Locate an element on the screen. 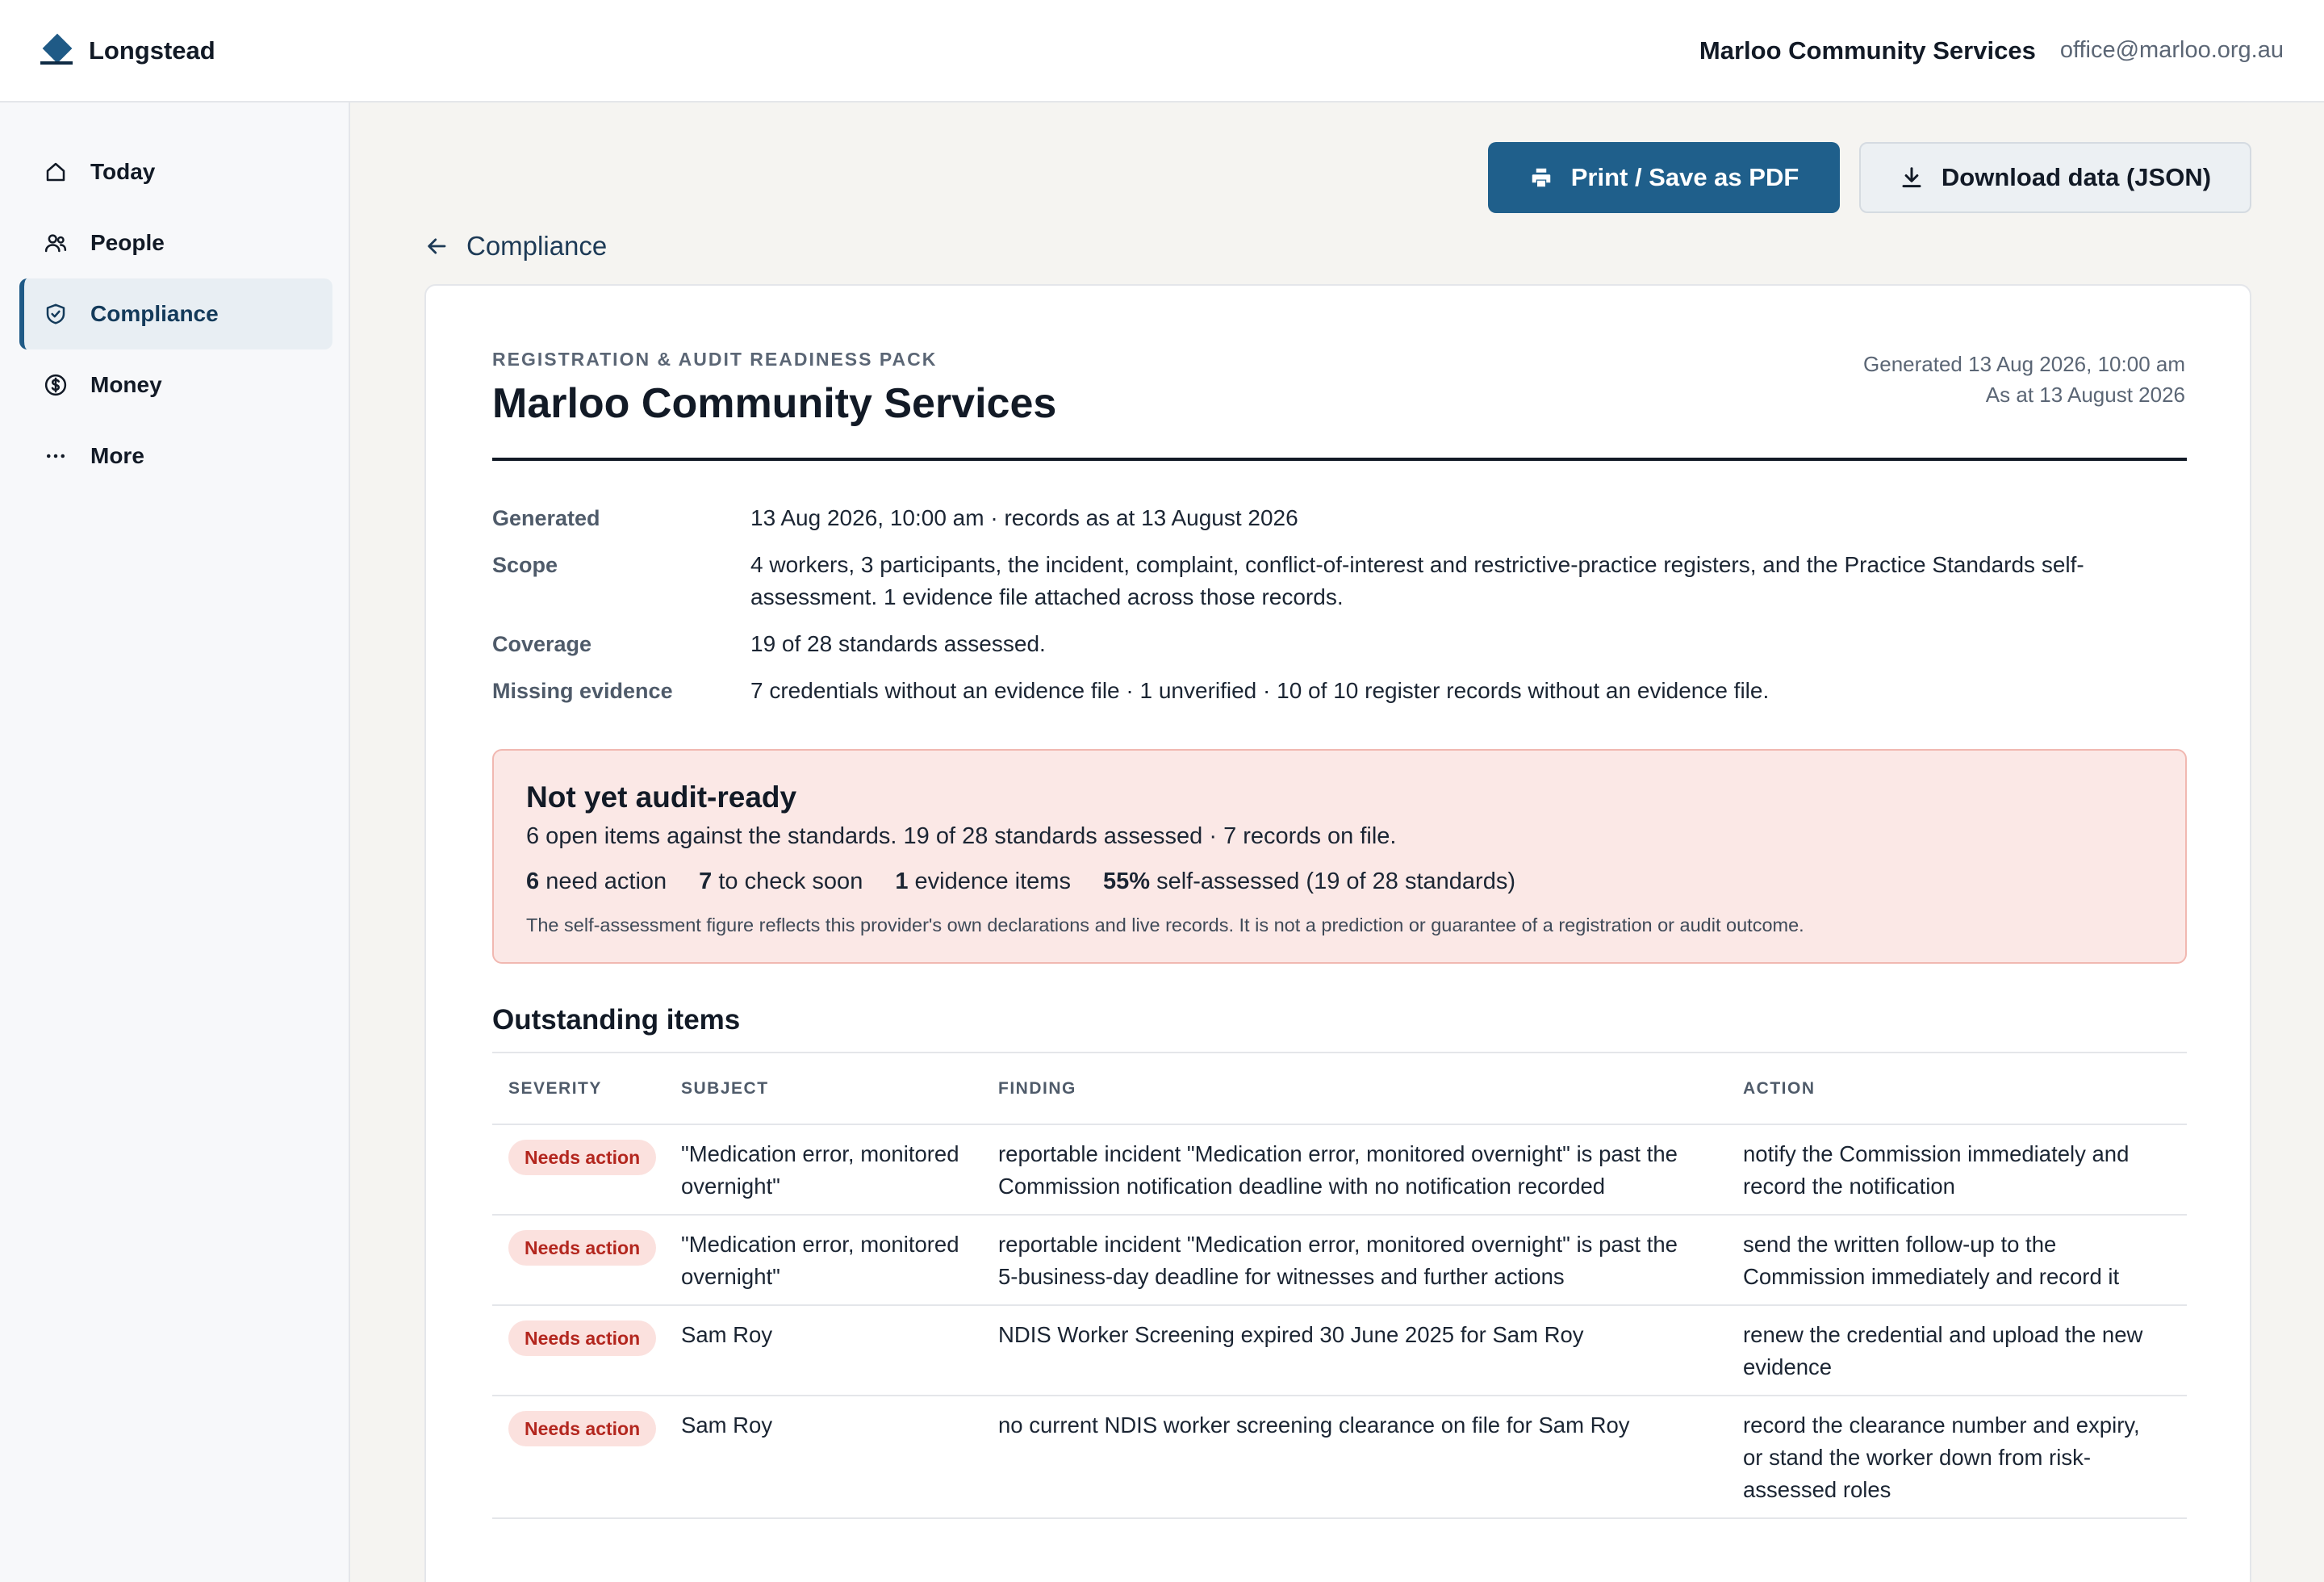 This screenshot has width=2324, height=1582. status-title: Not yet audit-ready is located at coordinates (661, 797).